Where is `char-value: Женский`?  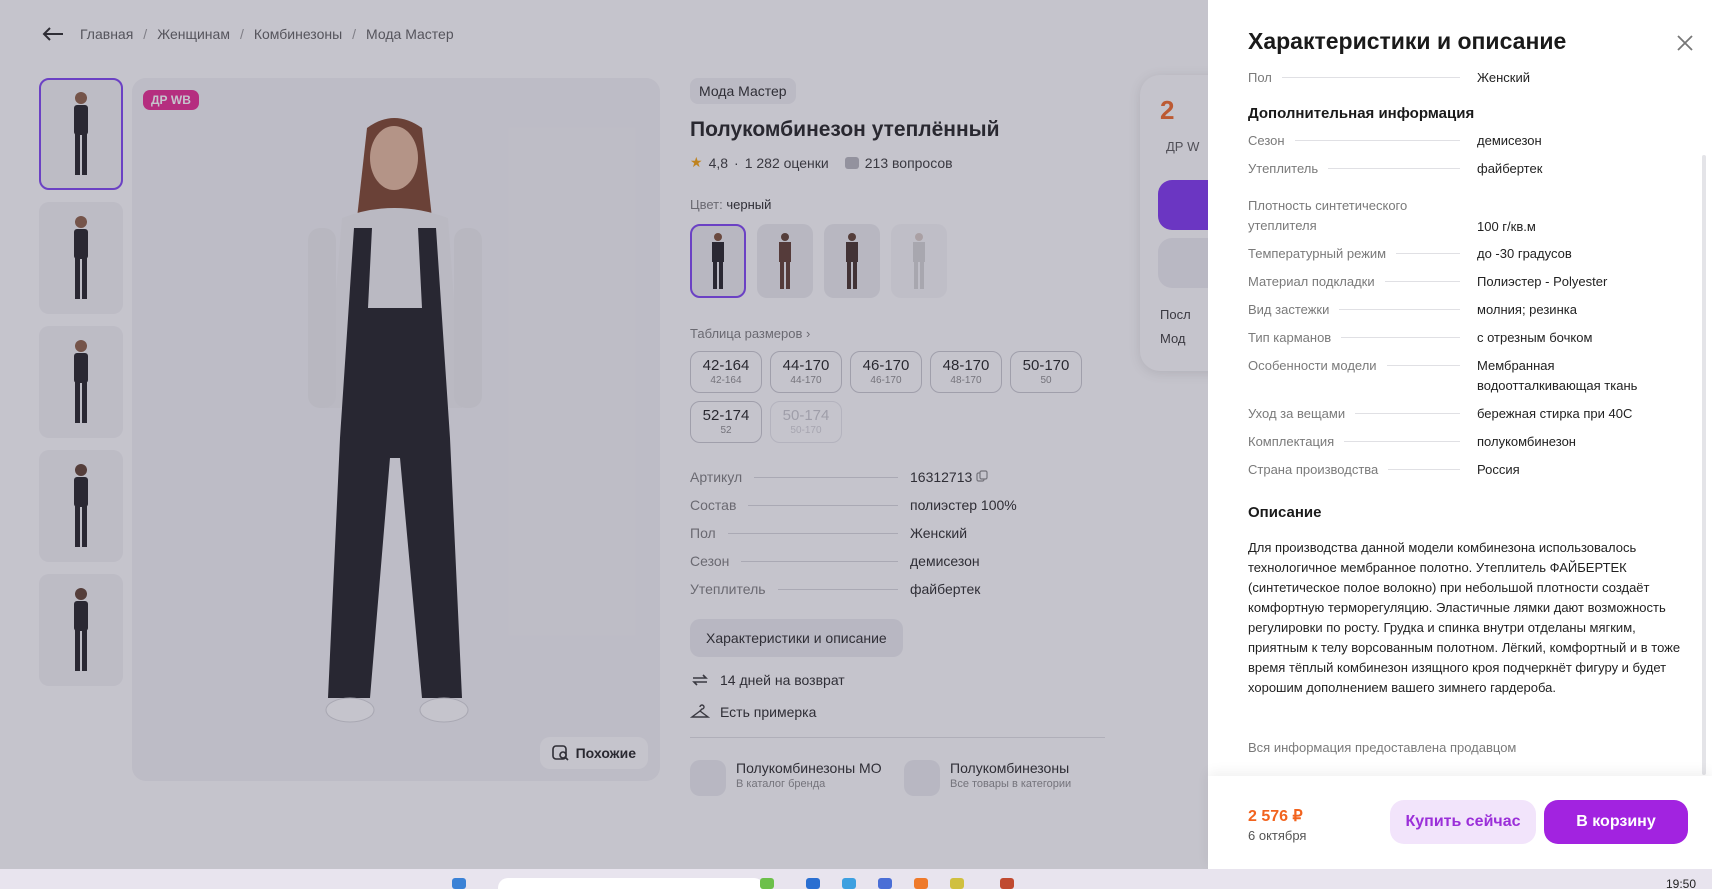 char-value: Женский is located at coordinates (1503, 77).